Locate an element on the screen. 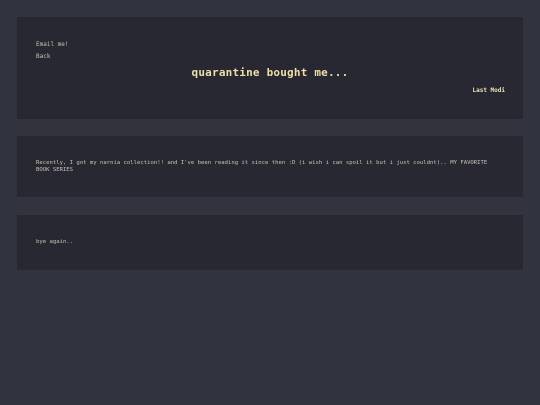 Image resolution: width=540 pixels, height=405 pixels. back-link: Back is located at coordinates (43, 56).